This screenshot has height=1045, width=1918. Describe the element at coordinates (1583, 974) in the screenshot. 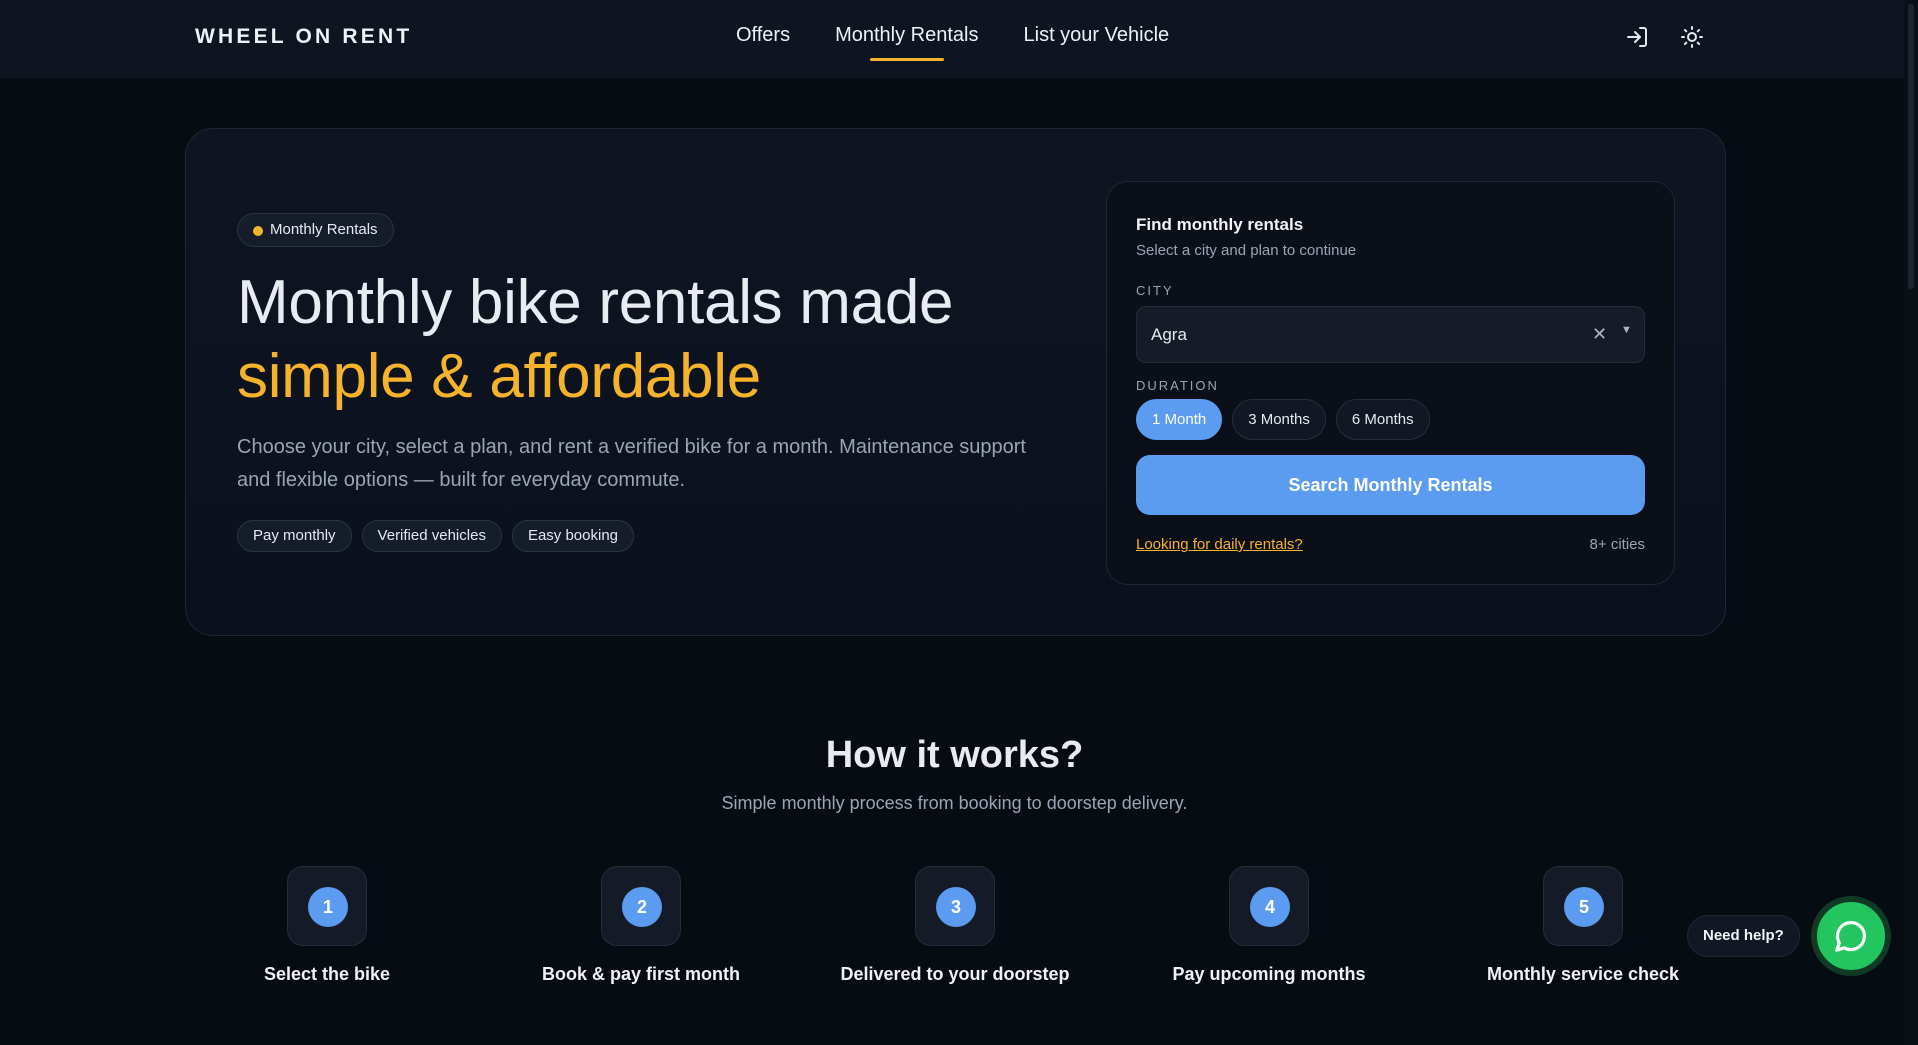

I see `step-5-label: Monthly service check` at that location.